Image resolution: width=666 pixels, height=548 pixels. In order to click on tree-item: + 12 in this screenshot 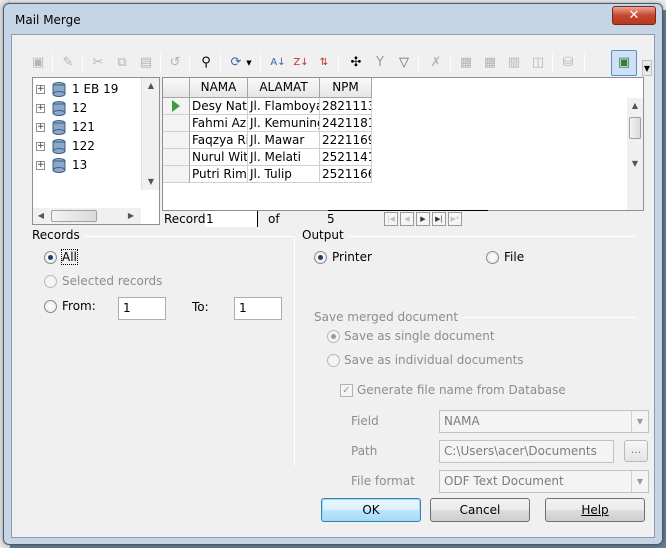, I will do `click(91, 109)`.